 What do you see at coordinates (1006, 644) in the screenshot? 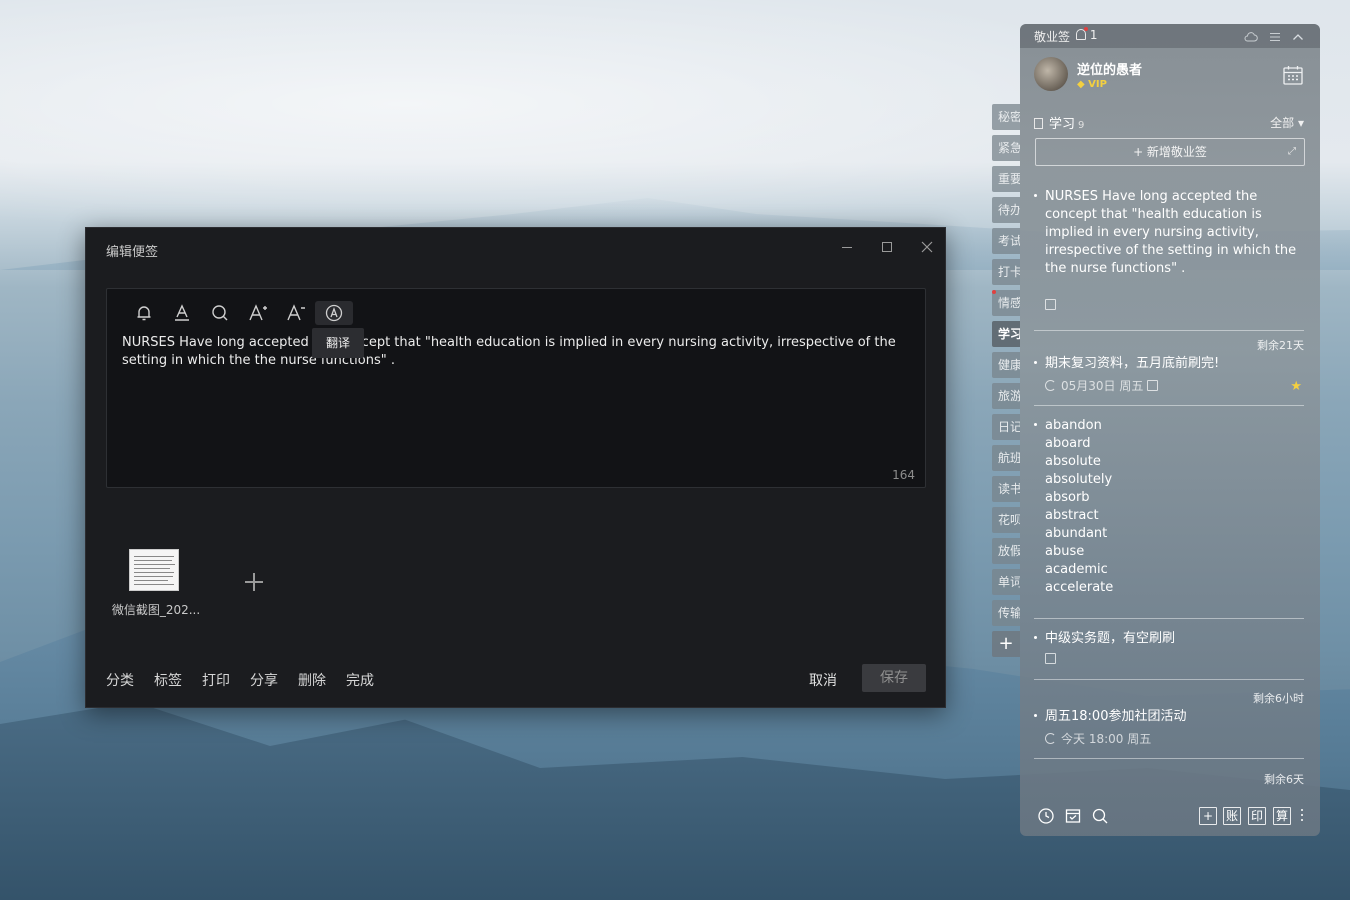
I see `add-category-button: +` at bounding box center [1006, 644].